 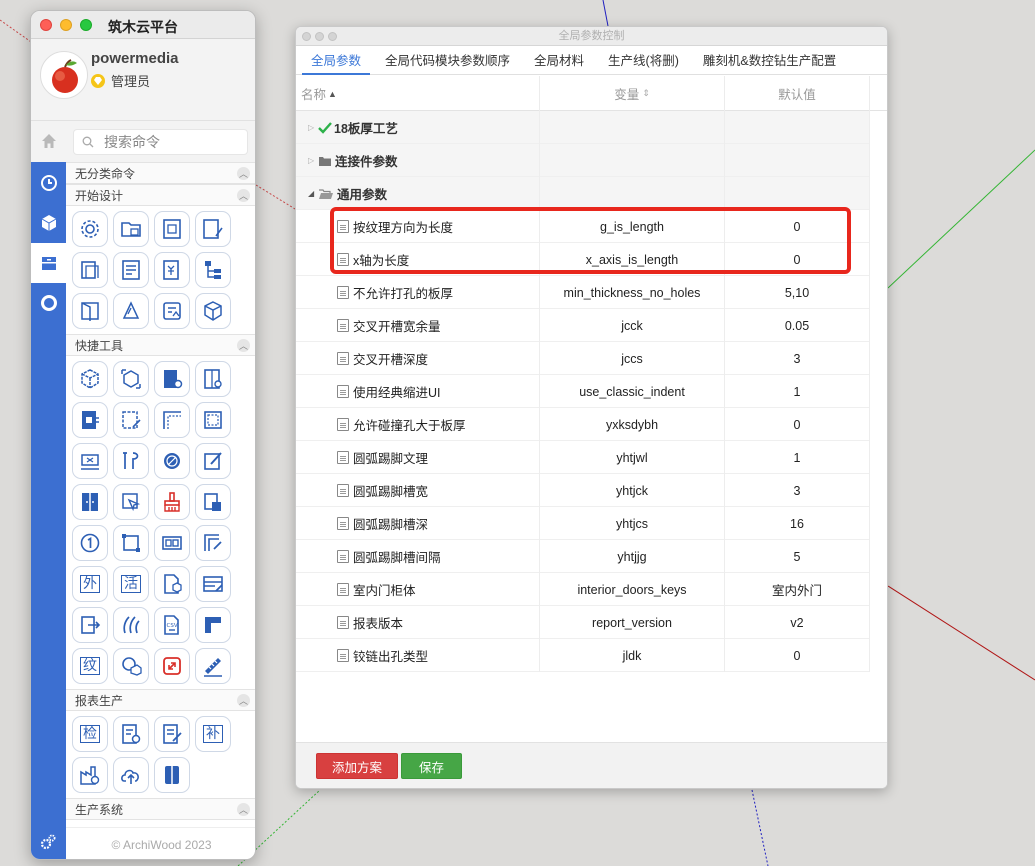 What do you see at coordinates (213, 625) in the screenshot?
I see `corner-profile-icon` at bounding box center [213, 625].